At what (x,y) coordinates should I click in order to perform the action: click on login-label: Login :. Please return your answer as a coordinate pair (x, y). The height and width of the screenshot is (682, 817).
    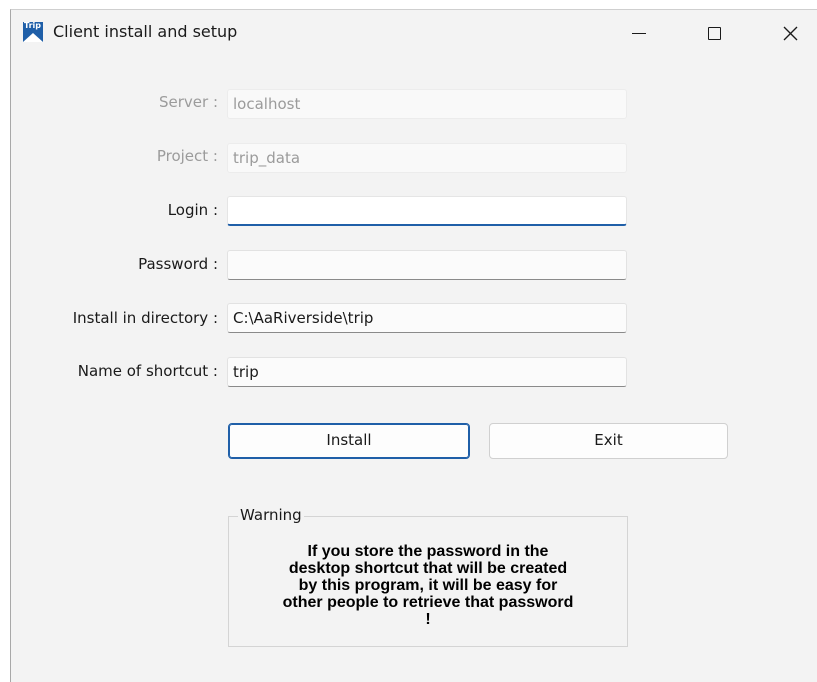
    Looking at the image, I should click on (192, 210).